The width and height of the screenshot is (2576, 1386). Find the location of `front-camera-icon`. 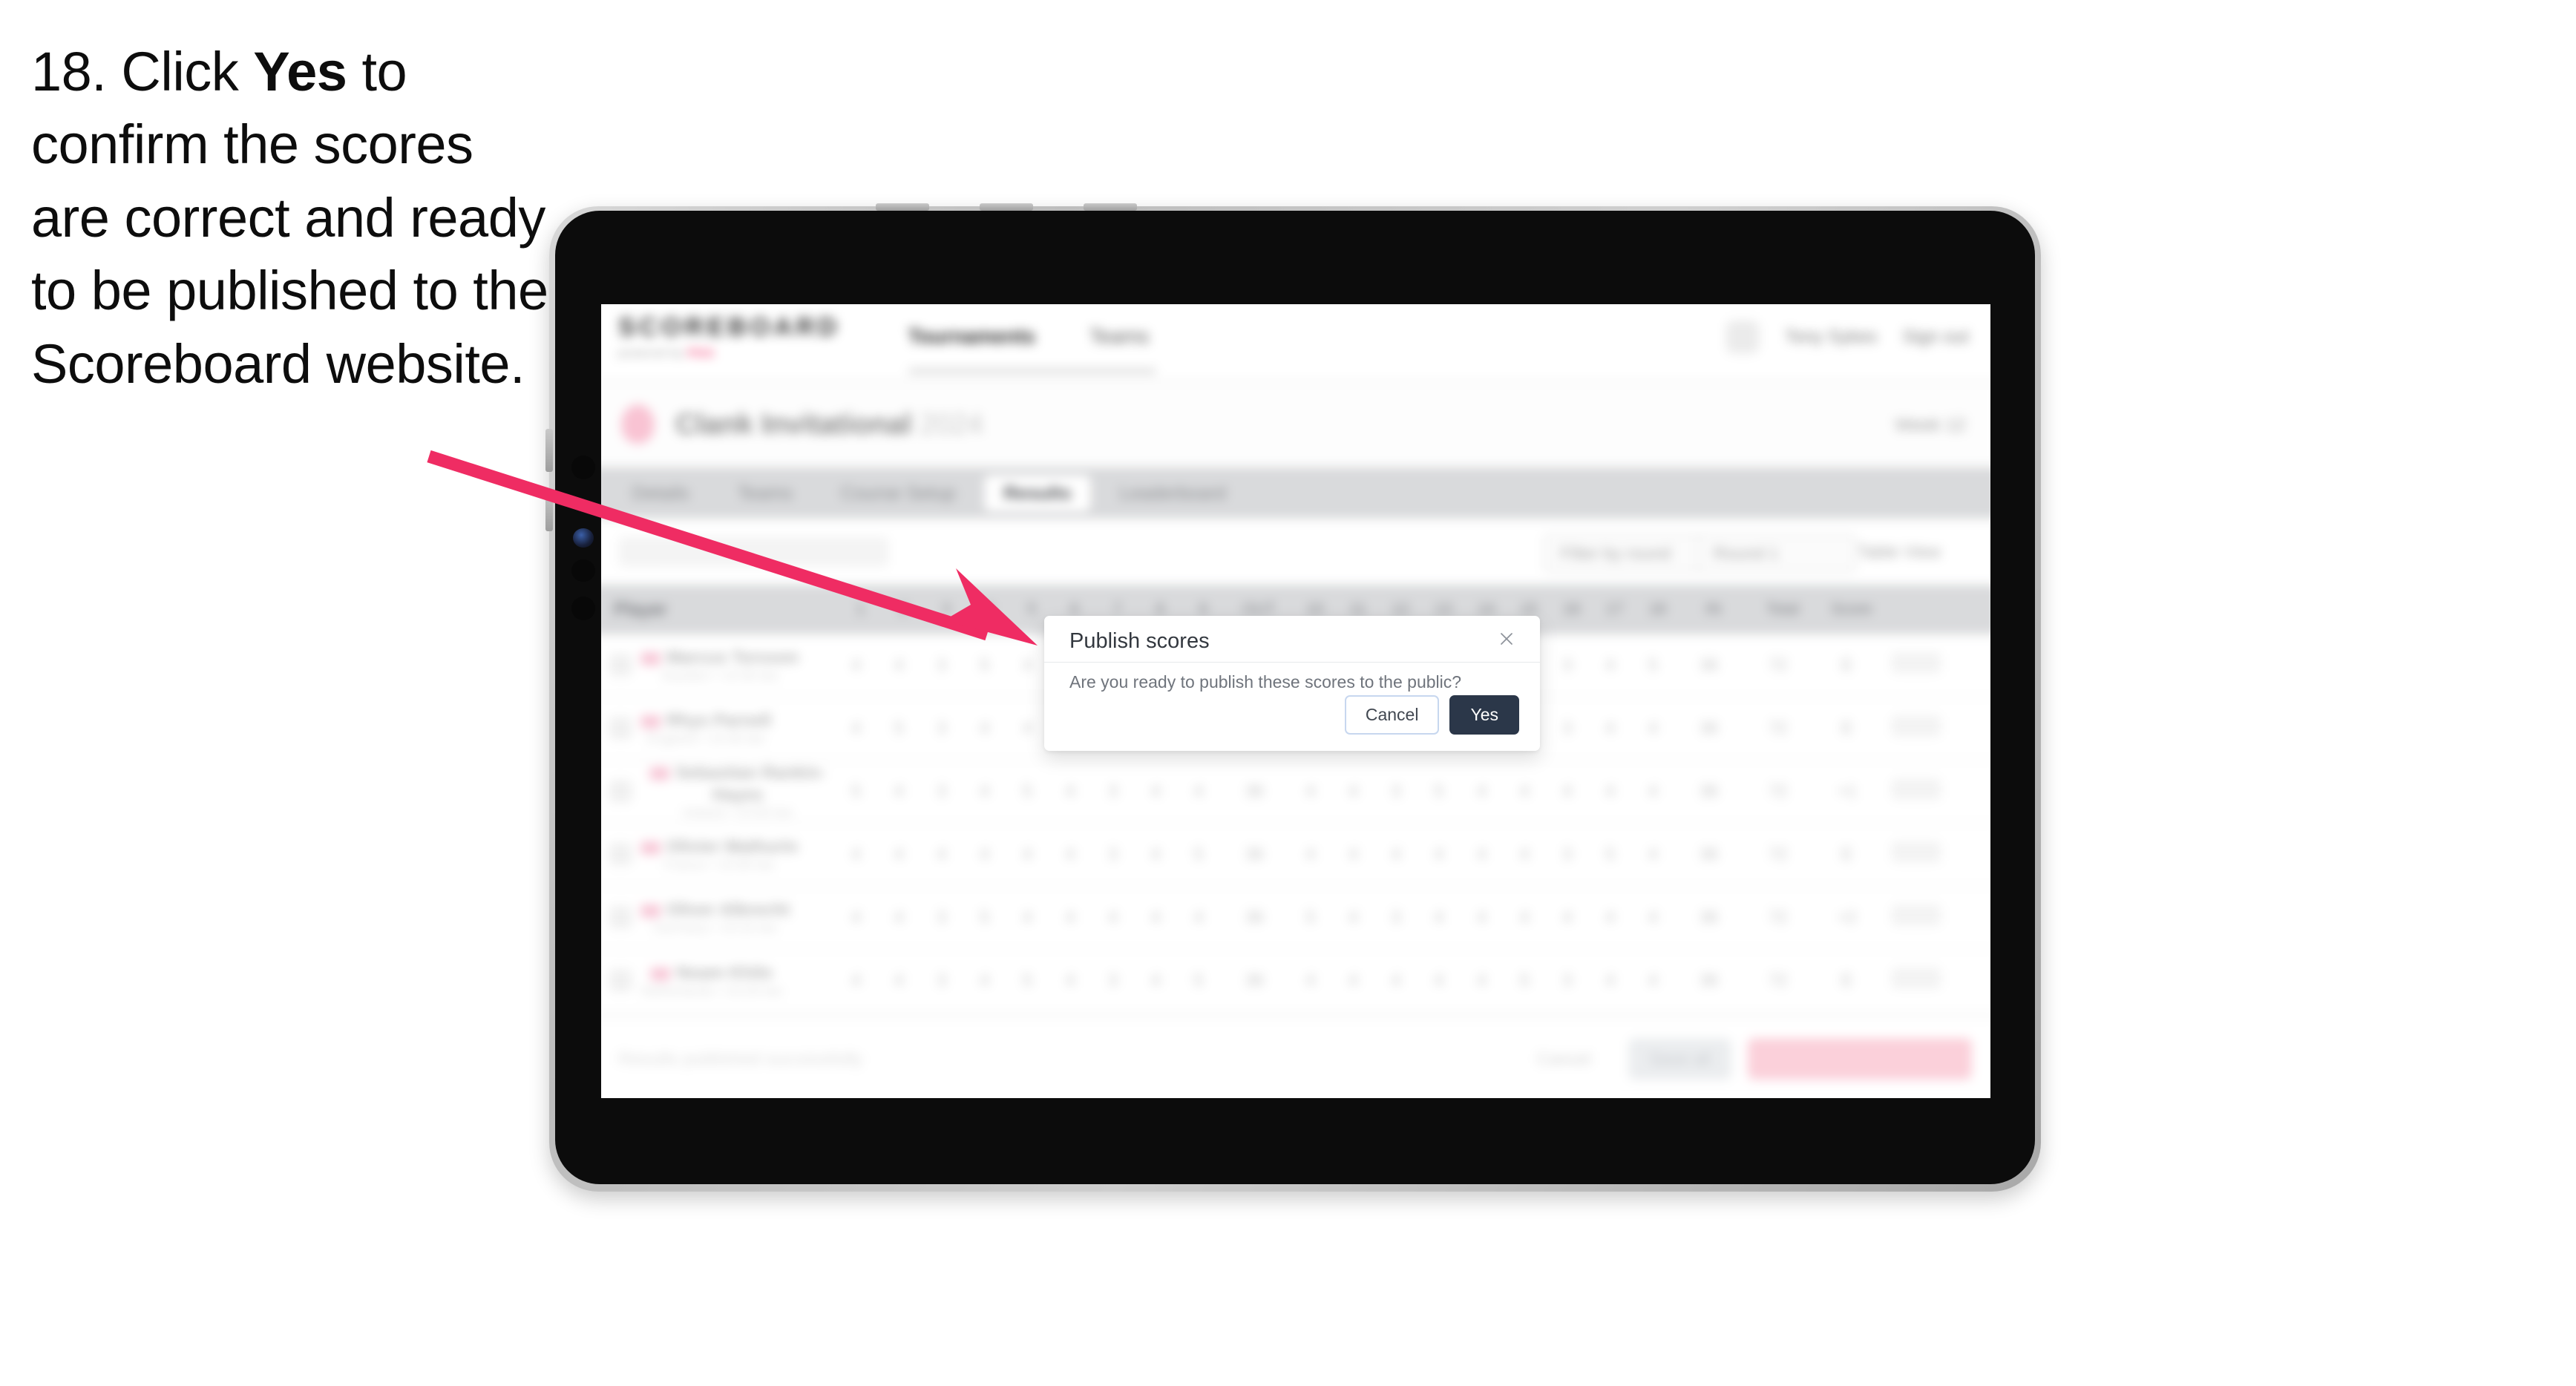

front-camera-icon is located at coordinates (583, 467).